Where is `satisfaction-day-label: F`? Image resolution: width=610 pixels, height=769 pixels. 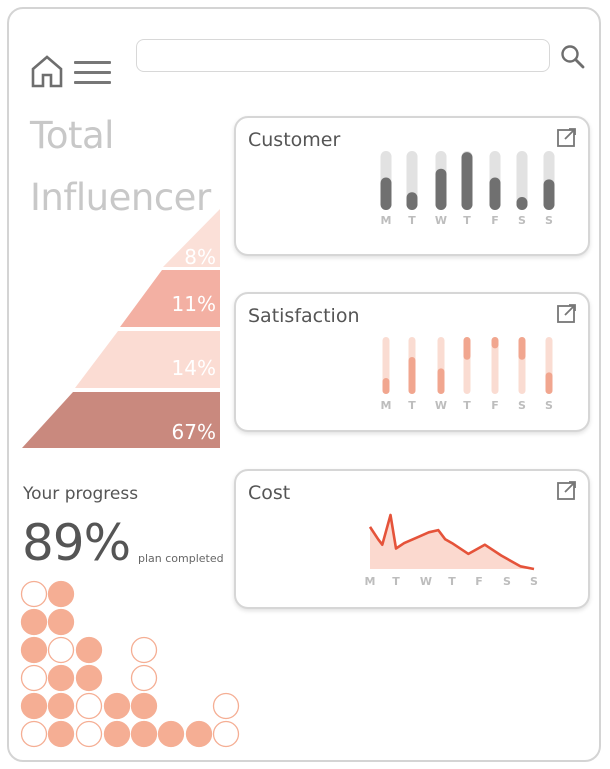
satisfaction-day-label: F is located at coordinates (495, 405).